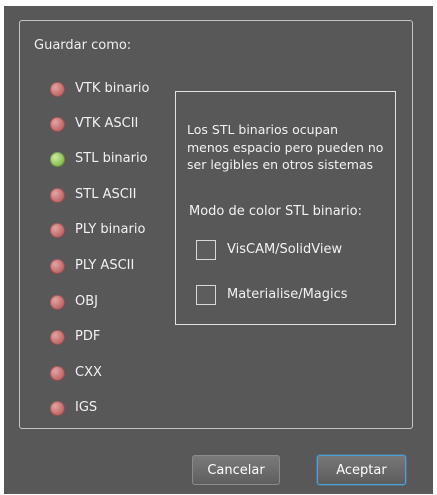 The image size is (437, 495). What do you see at coordinates (111, 158) in the screenshot?
I see `format-label: STL binario` at bounding box center [111, 158].